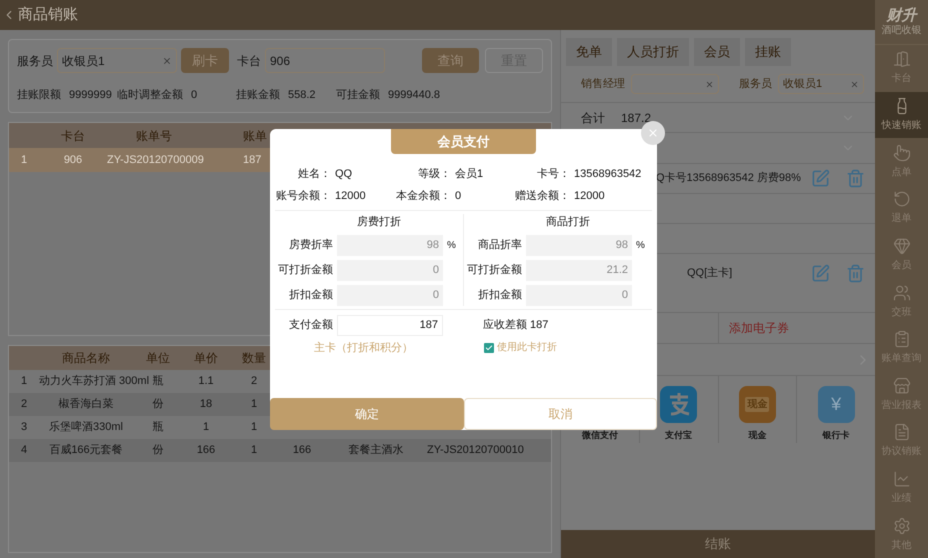 This screenshot has height=558, width=928. What do you see at coordinates (901, 59) in the screenshot?
I see `door-icon` at bounding box center [901, 59].